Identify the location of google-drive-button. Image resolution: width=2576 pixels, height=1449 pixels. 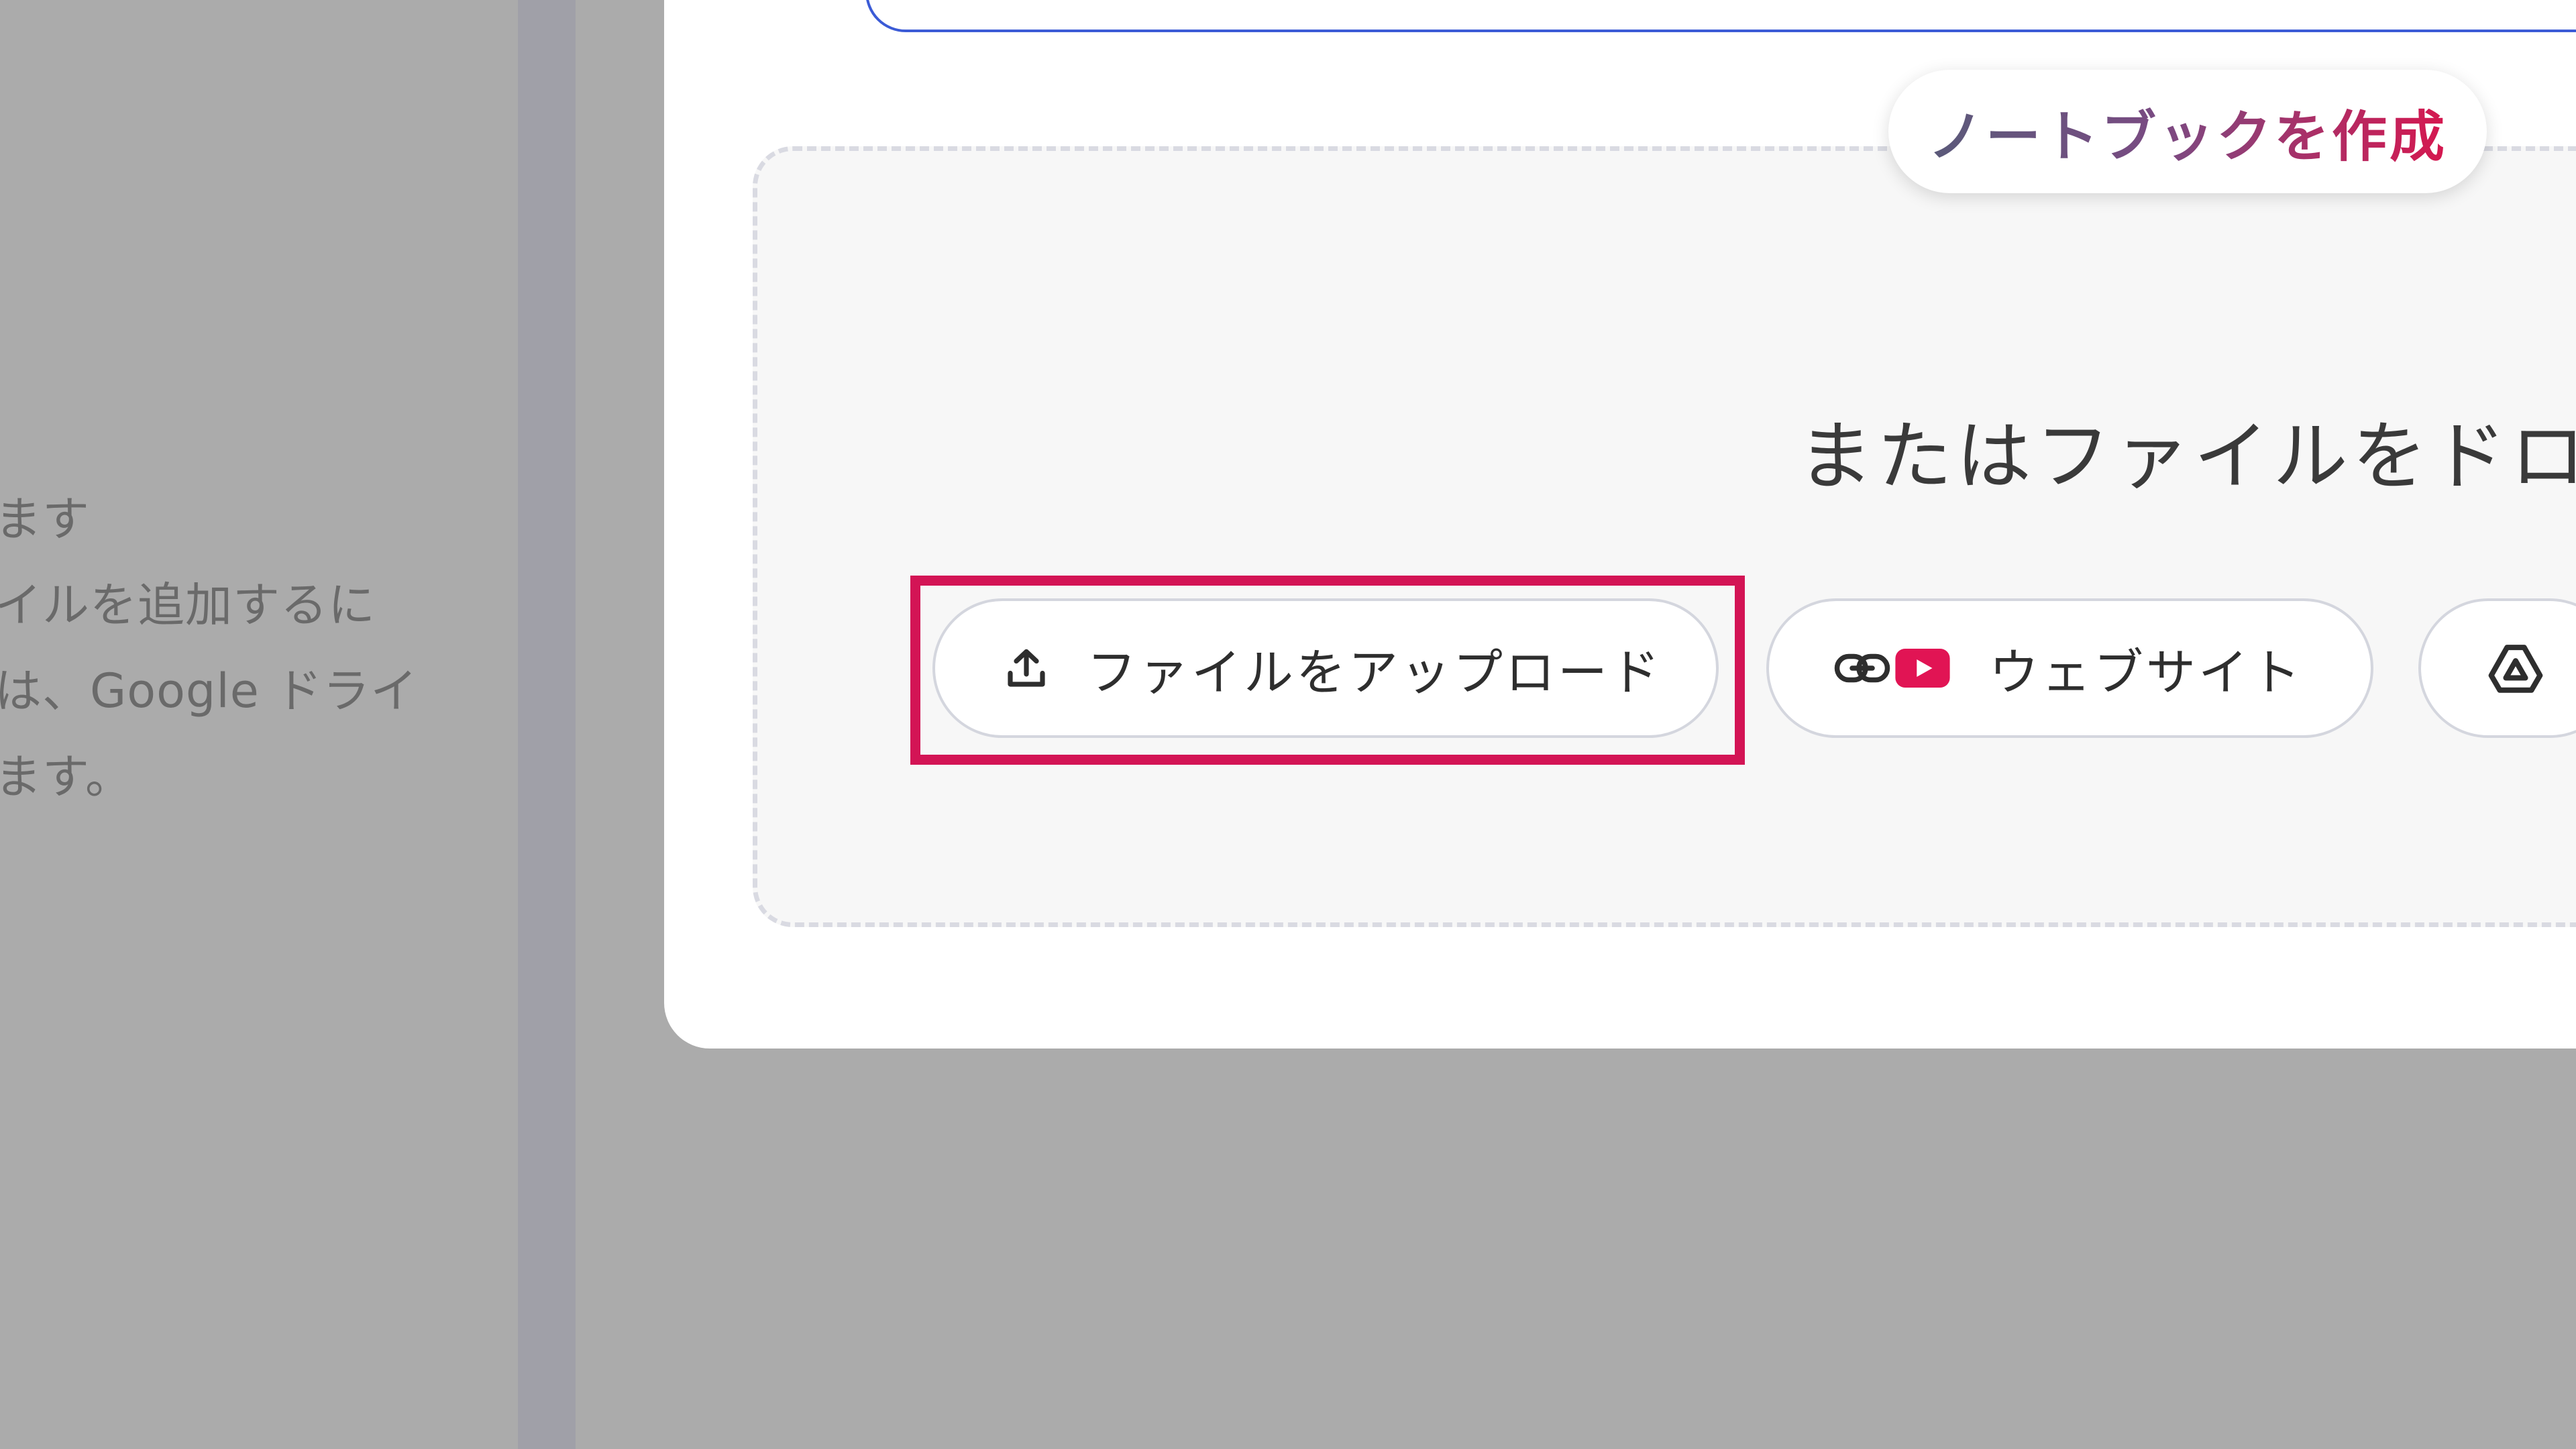
(2497, 668).